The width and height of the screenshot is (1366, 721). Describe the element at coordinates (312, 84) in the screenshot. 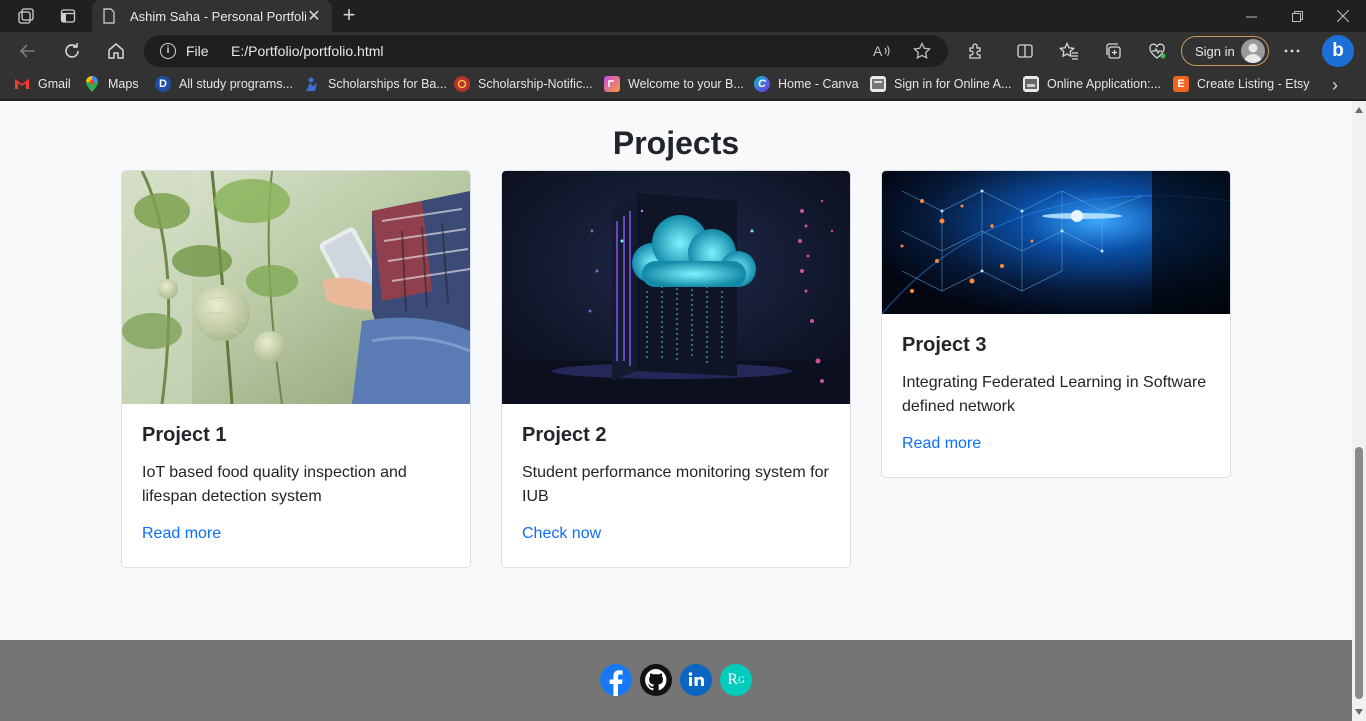

I see `scholar-icon` at that location.